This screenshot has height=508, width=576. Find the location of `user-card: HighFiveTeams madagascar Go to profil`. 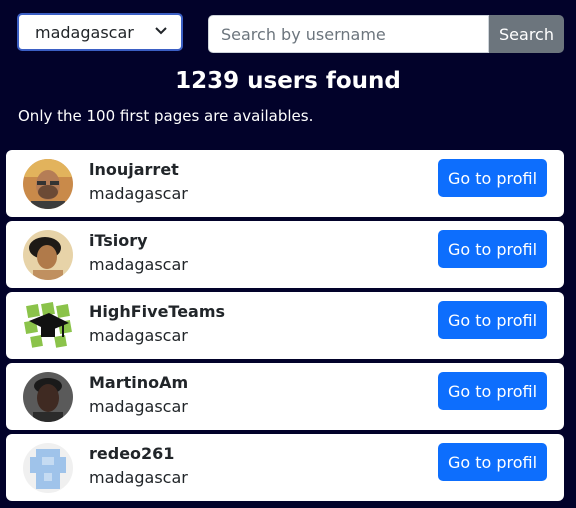

user-card: HighFiveTeams madagascar Go to profil is located at coordinates (285, 325).